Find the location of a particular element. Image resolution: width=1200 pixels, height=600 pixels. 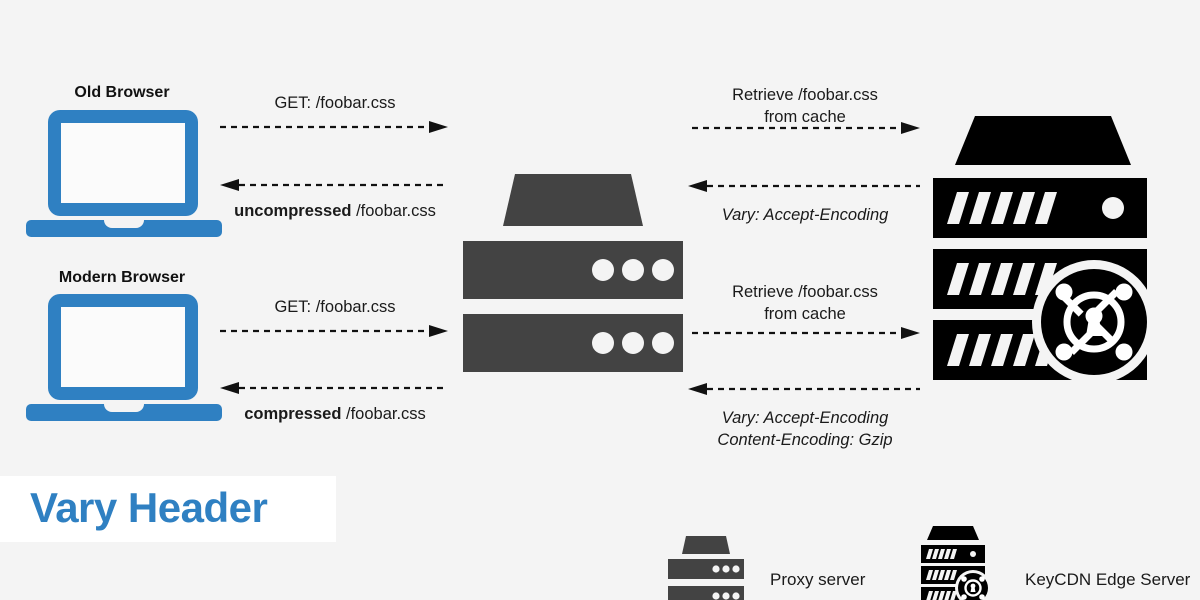

page-title: Vary Header is located at coordinates (149, 507).